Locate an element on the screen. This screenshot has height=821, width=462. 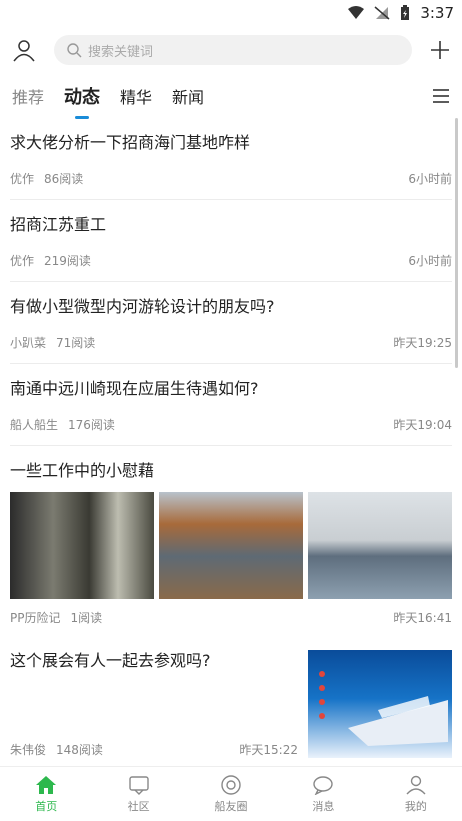
message-icon is located at coordinates (323, 785).